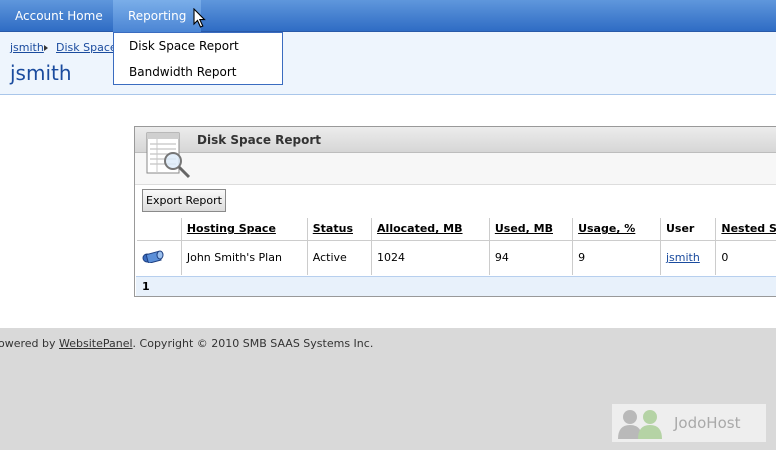 This screenshot has height=450, width=776. I want to click on watermark: JodoHost, so click(689, 423).